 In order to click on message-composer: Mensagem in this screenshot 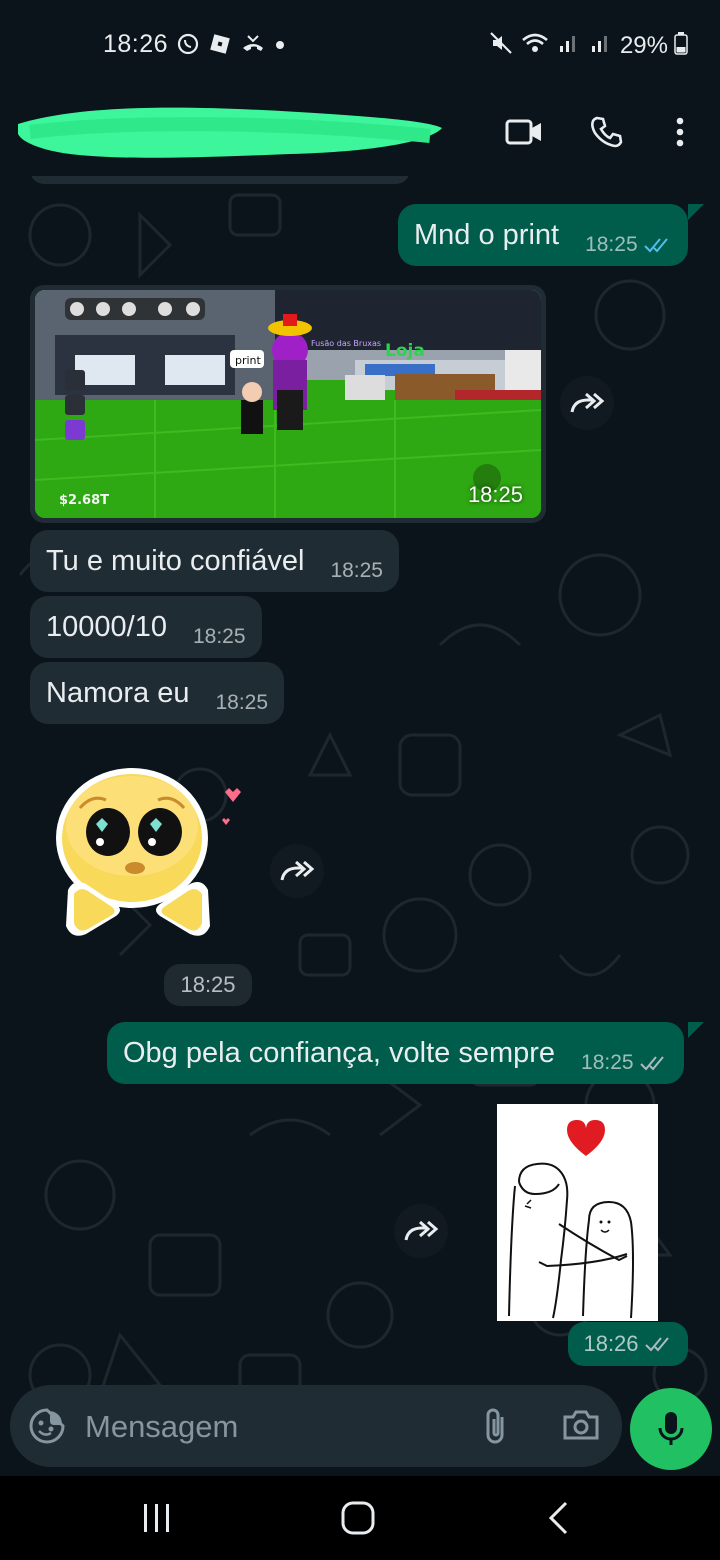, I will do `click(316, 1426)`.